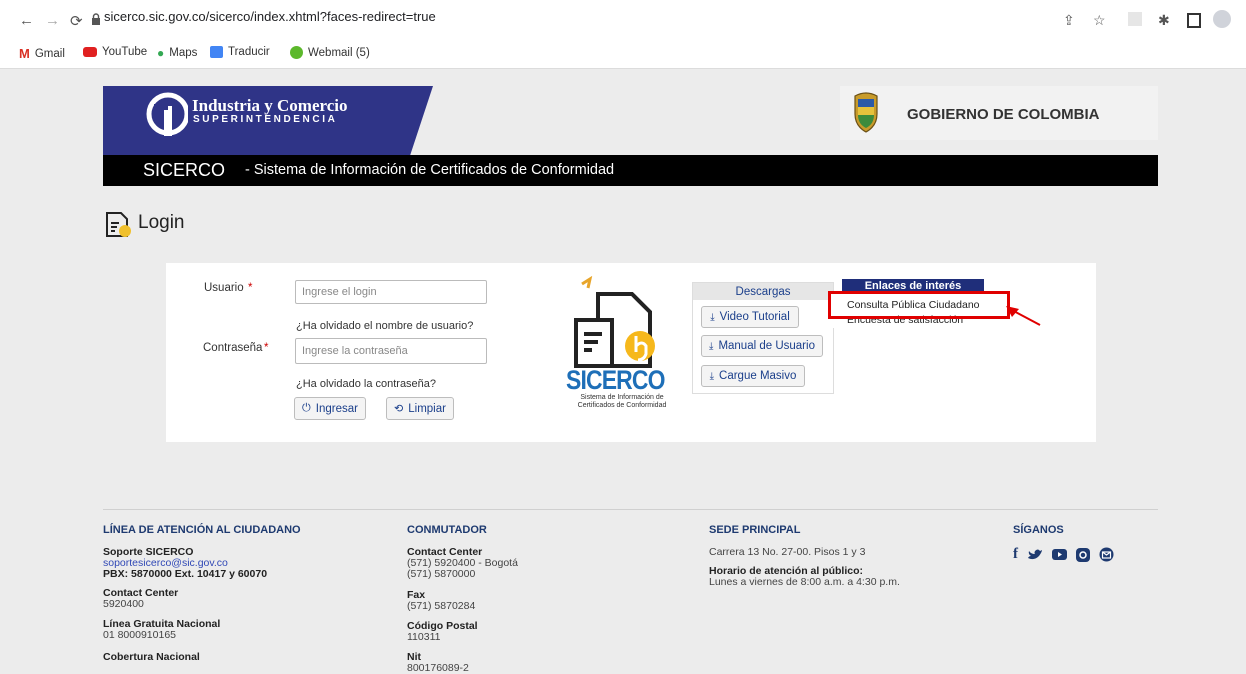 The width and height of the screenshot is (1246, 674). What do you see at coordinates (224, 288) in the screenshot?
I see `user-label: Usuario` at bounding box center [224, 288].